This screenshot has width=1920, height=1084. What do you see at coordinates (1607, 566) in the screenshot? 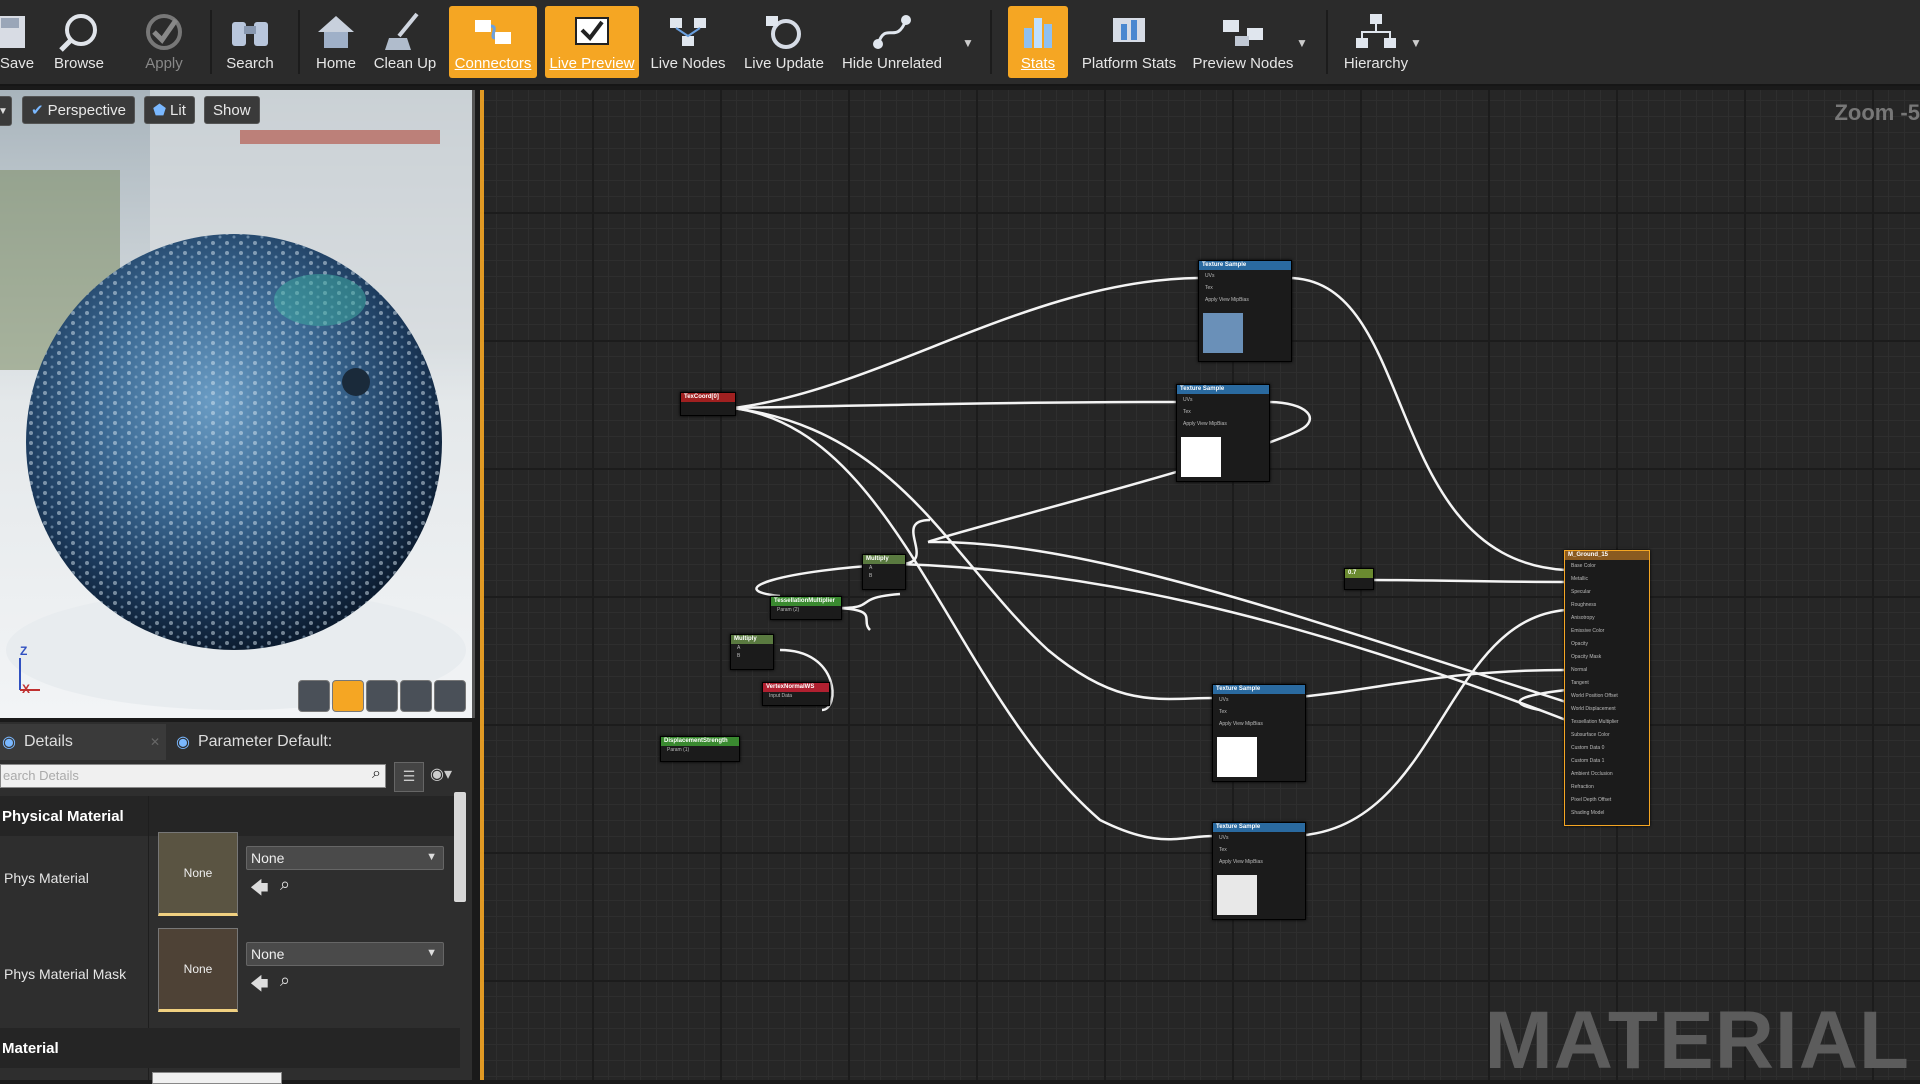
I see `result-pin: Base Color` at bounding box center [1607, 566].